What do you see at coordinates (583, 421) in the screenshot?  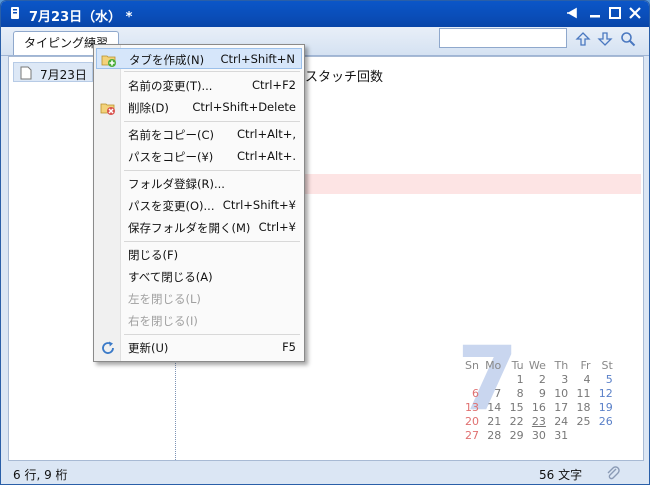 I see `calendar-day: 25` at bounding box center [583, 421].